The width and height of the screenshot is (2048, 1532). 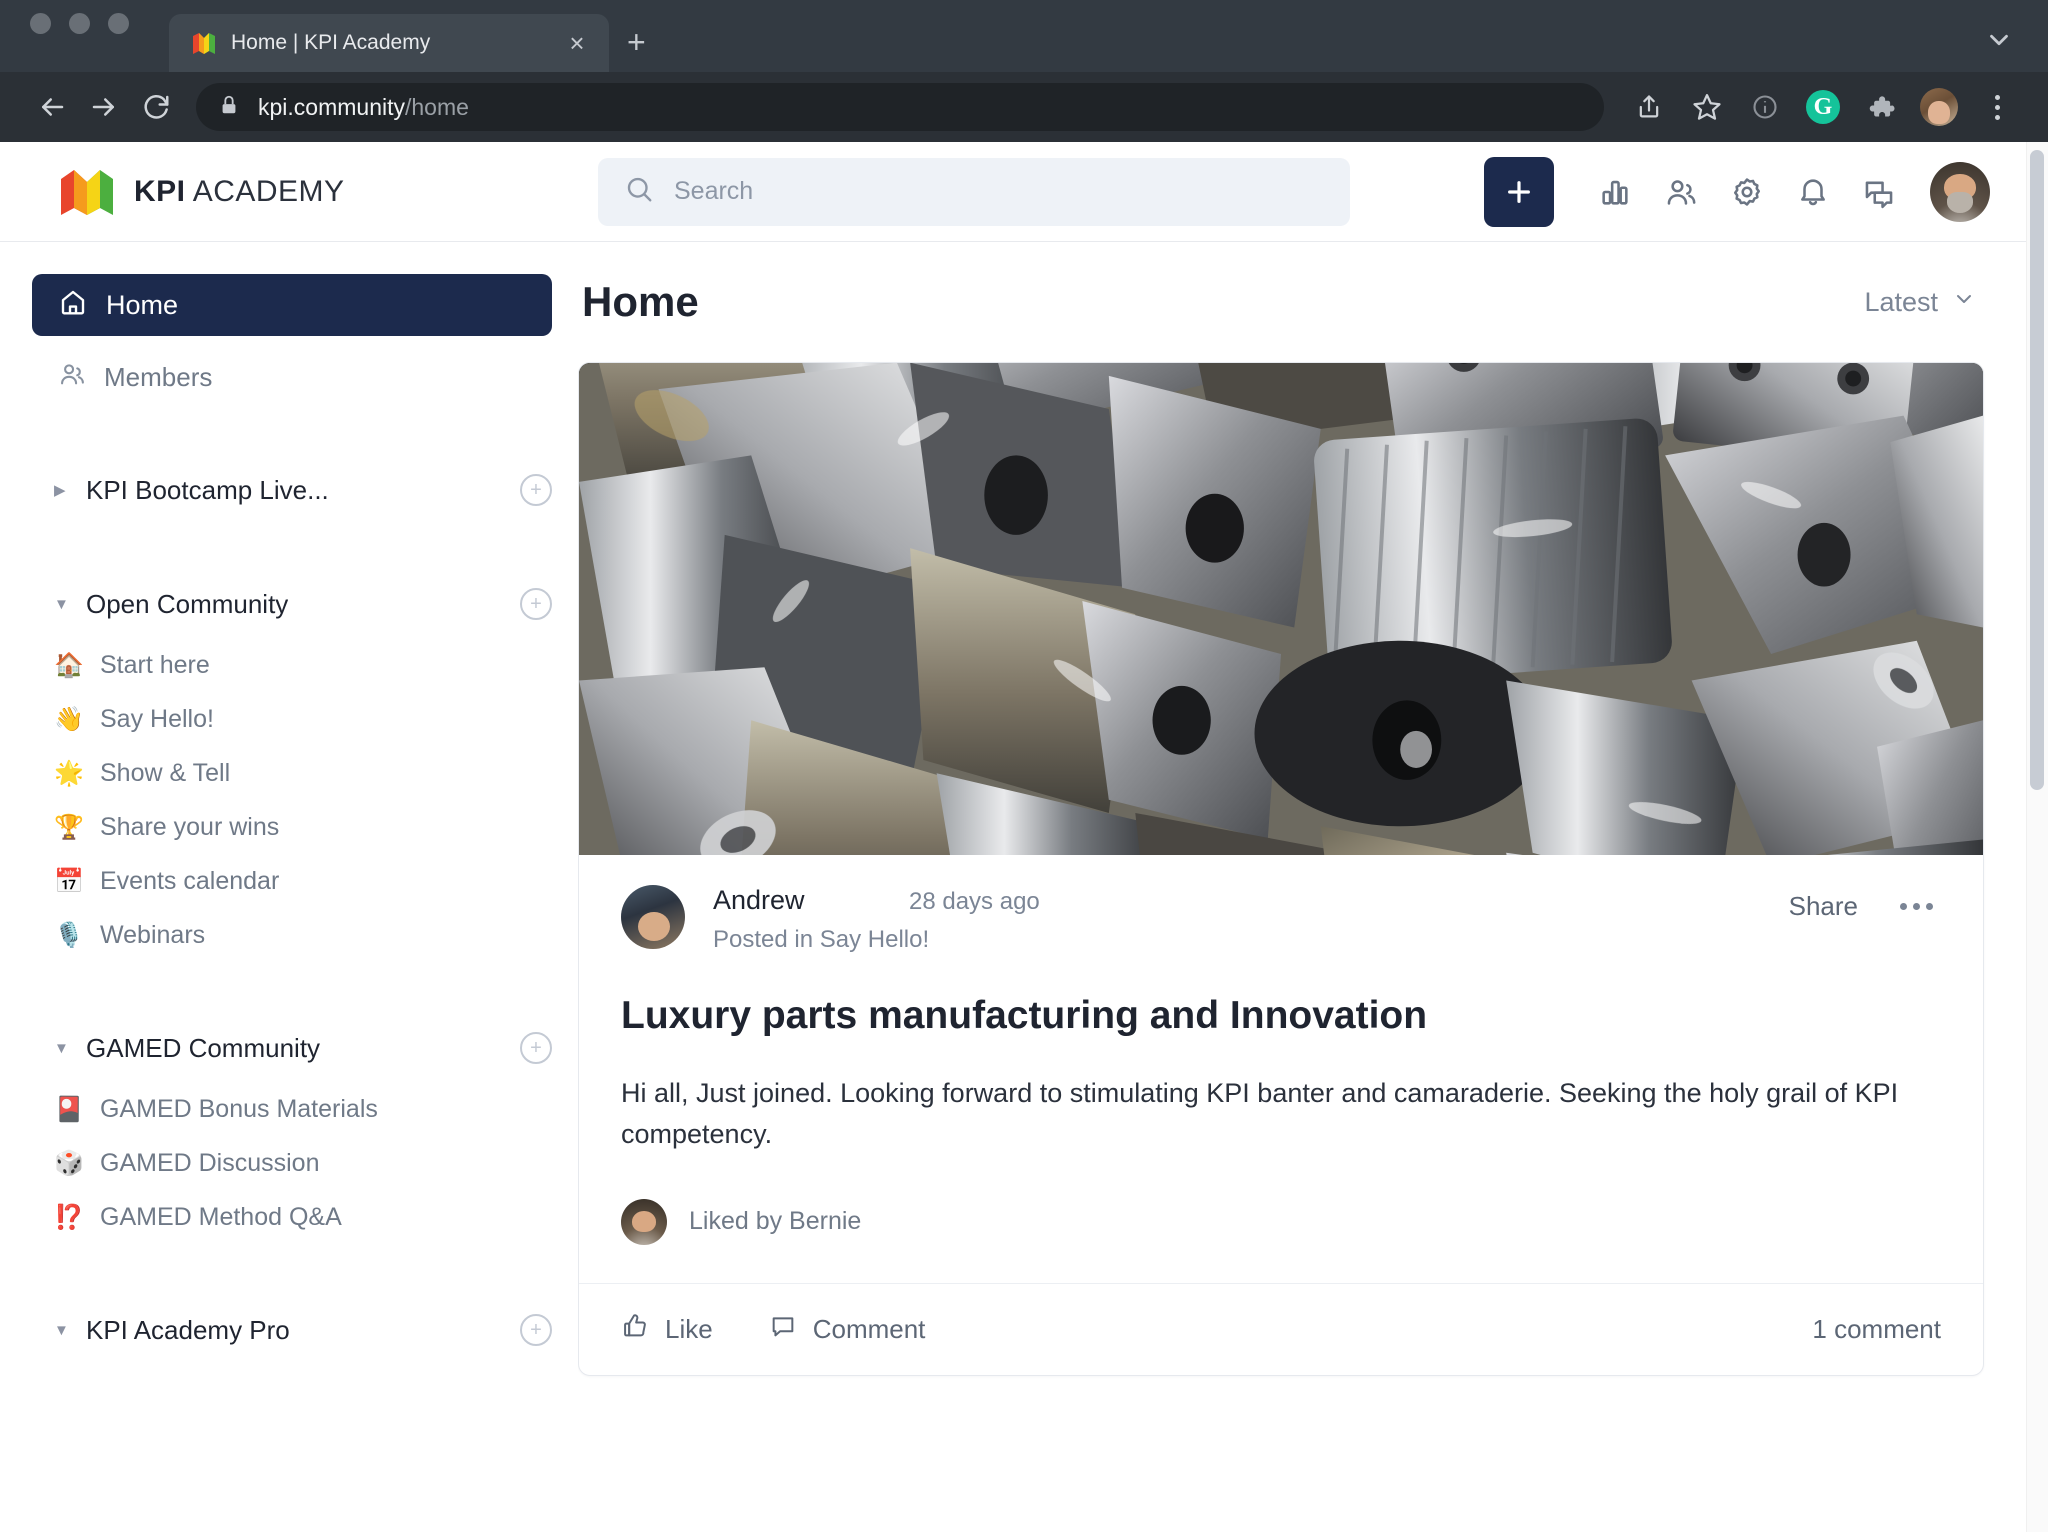 What do you see at coordinates (292, 1217) in the screenshot?
I see `sidebar-item-gamed-method-qa: ⁉️ GAMED Method Q&A` at bounding box center [292, 1217].